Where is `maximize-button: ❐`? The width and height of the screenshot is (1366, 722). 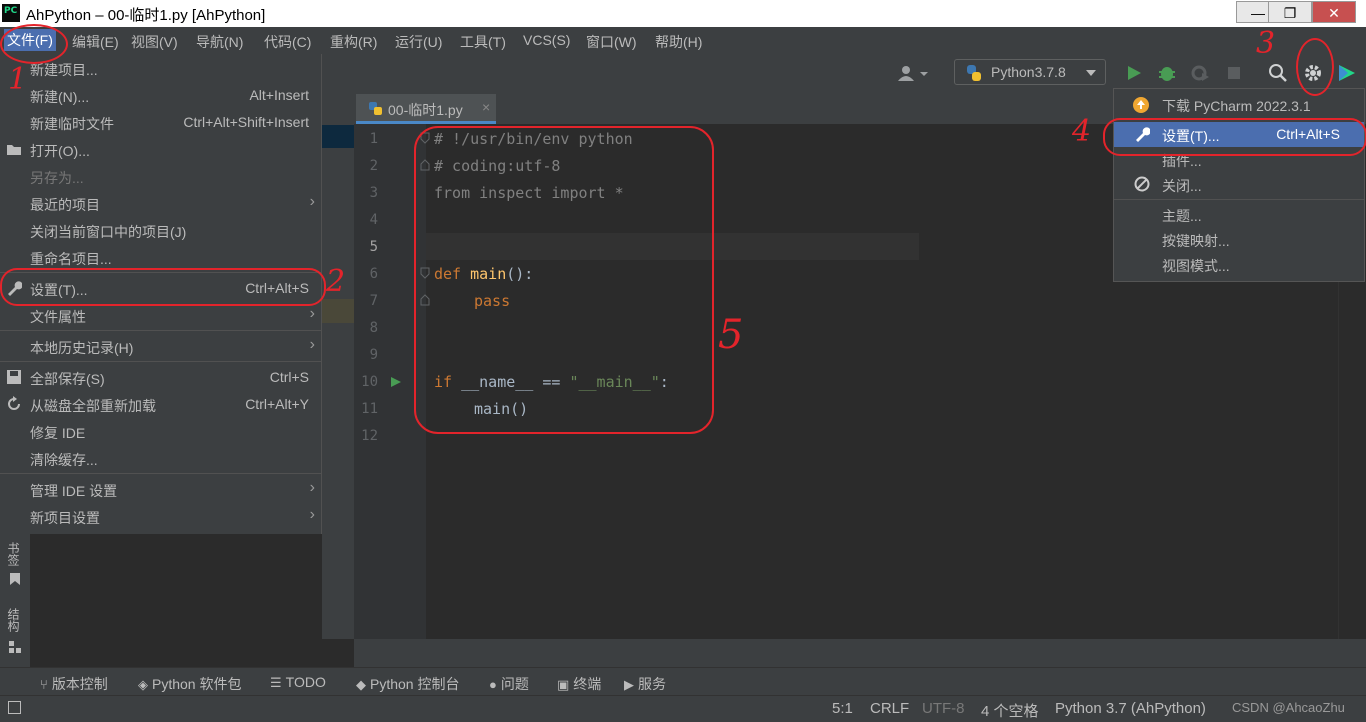 maximize-button: ❐ is located at coordinates (1290, 12).